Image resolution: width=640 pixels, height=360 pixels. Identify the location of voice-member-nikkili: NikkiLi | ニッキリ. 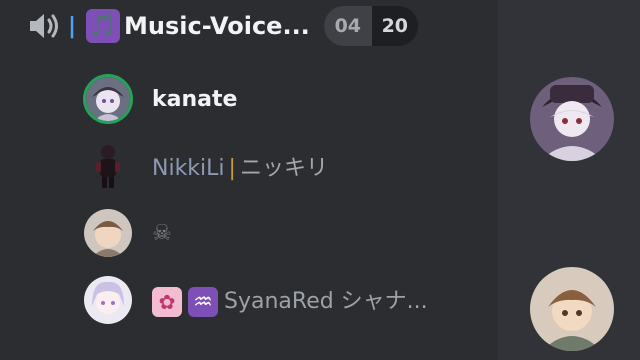
(206, 166).